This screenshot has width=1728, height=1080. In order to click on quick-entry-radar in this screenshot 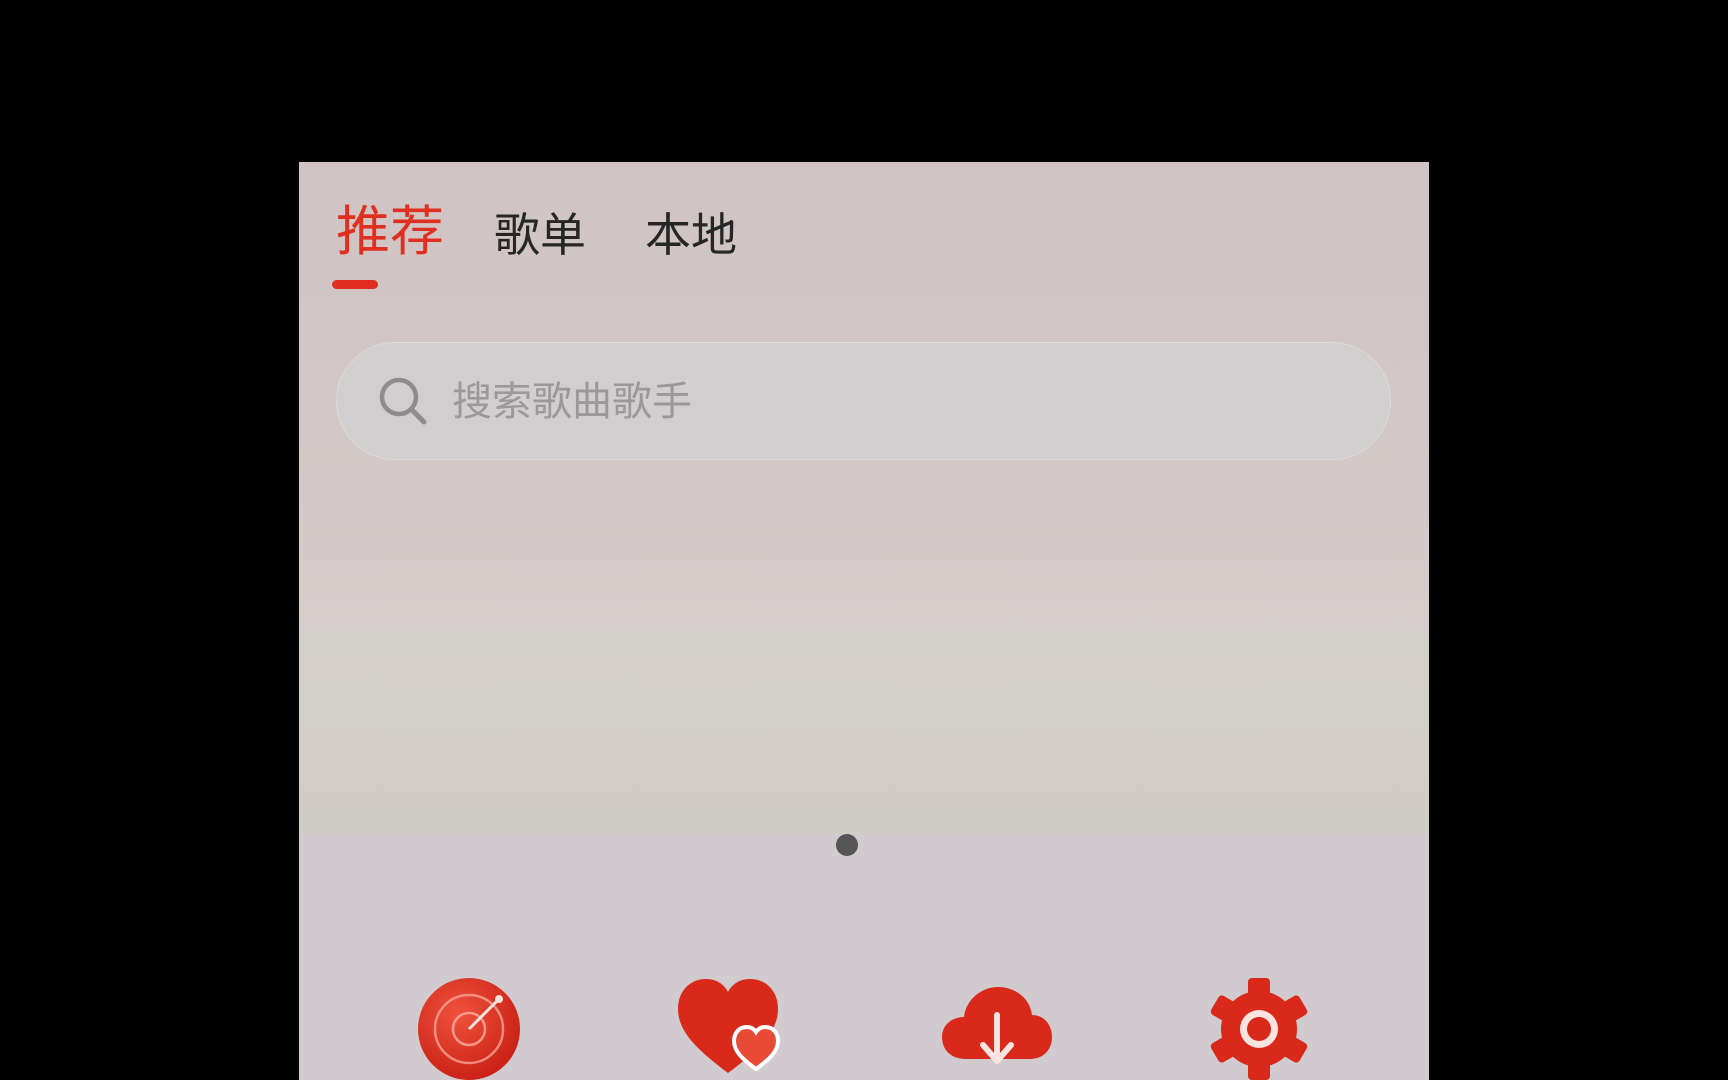, I will do `click(475, 1024)`.